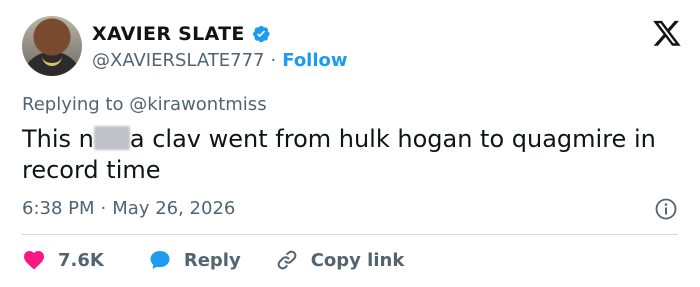 This screenshot has height=287, width=700. I want to click on like-button: 7.6K, so click(63, 260).